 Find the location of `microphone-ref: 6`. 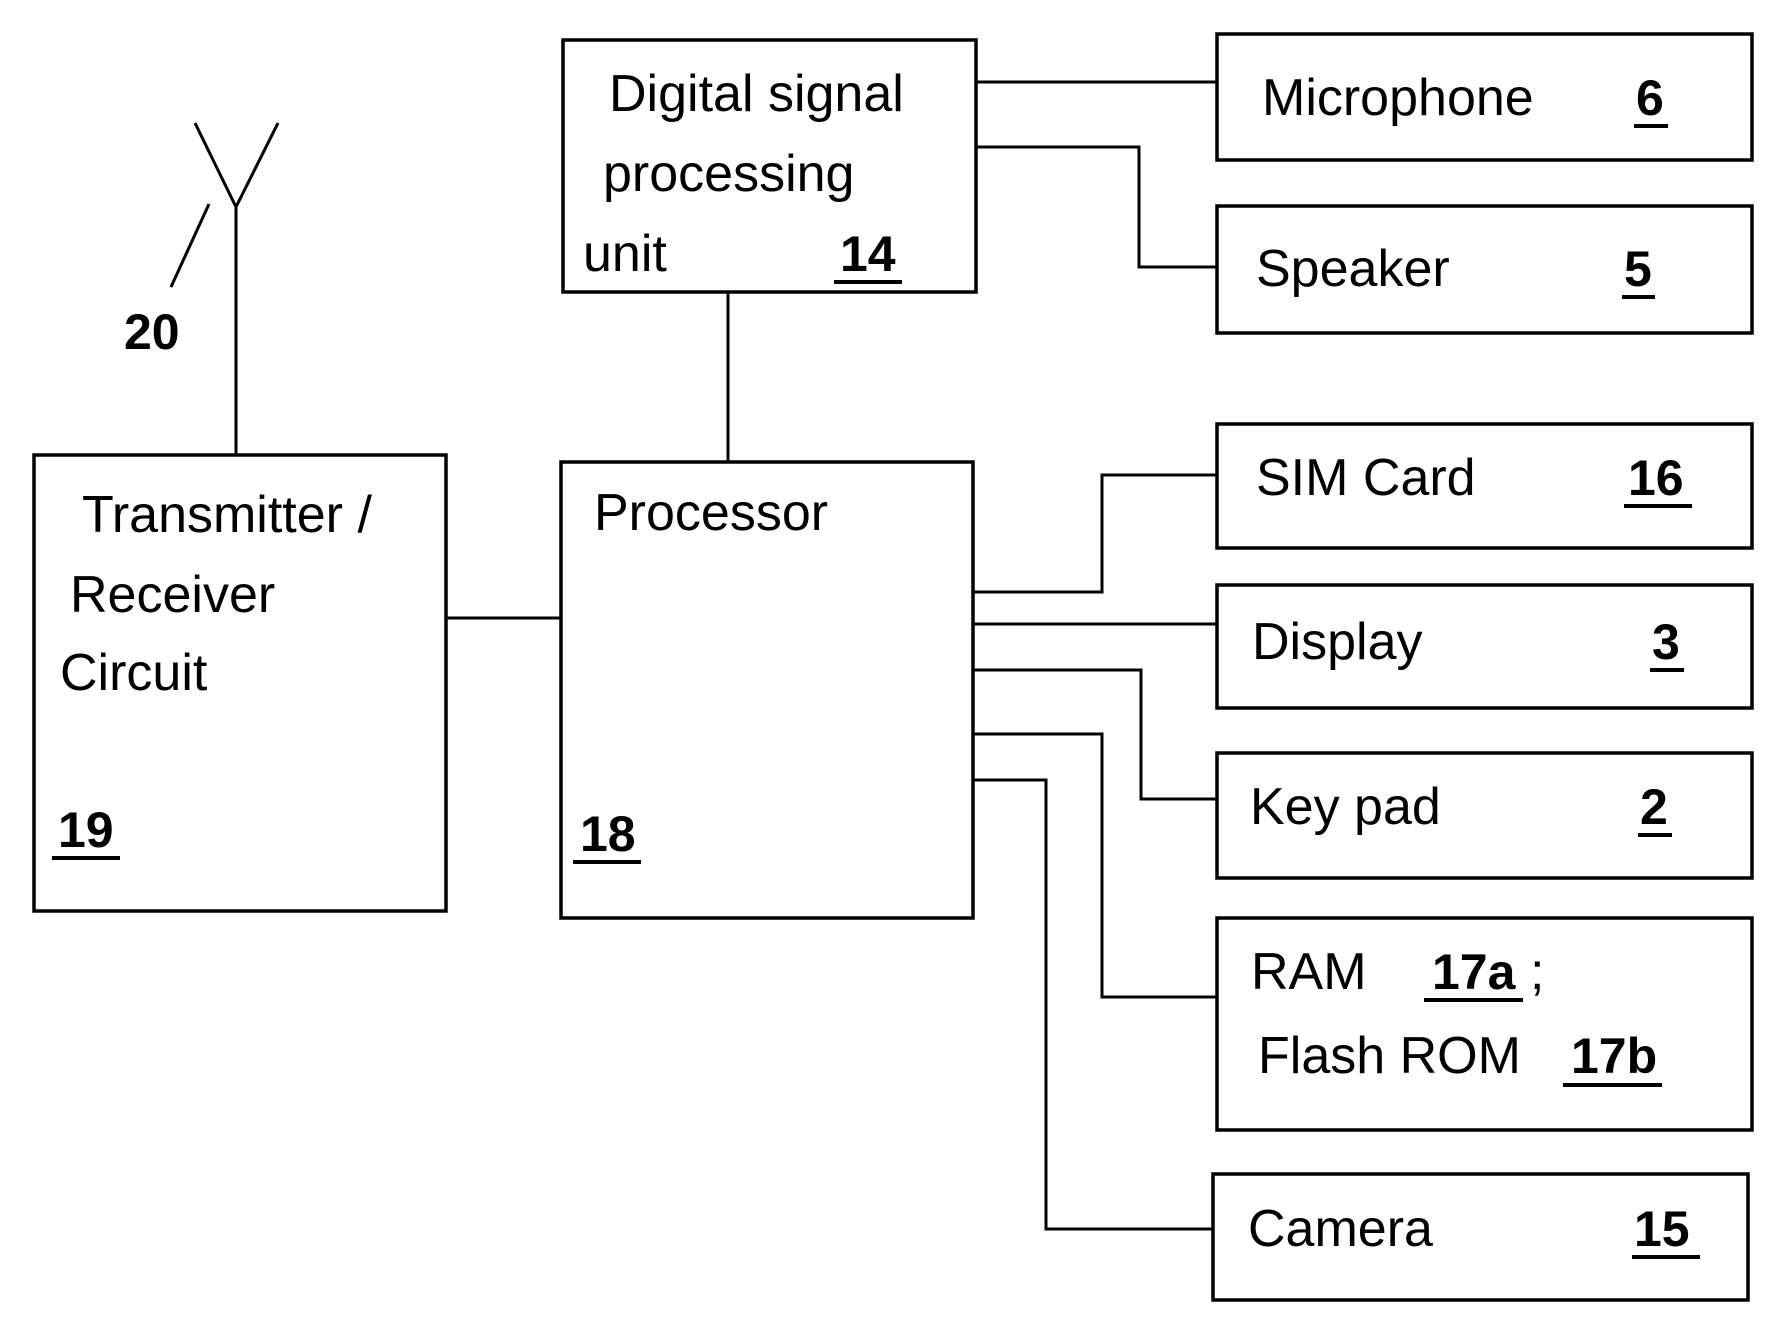

microphone-ref: 6 is located at coordinates (1650, 98).